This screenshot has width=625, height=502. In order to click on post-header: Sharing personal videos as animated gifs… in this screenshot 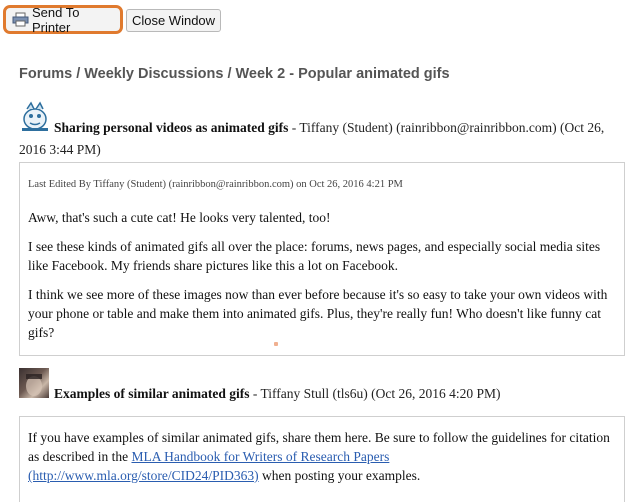, I will do `click(319, 139)`.